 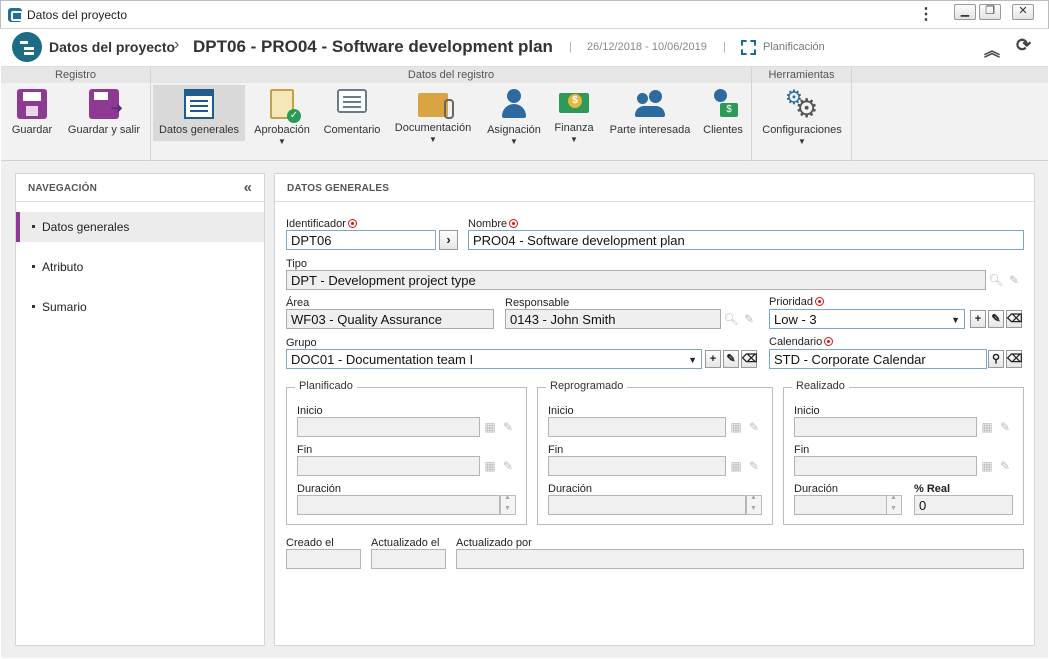 I want to click on chevron-right-icon: ›, so click(x=448, y=240).